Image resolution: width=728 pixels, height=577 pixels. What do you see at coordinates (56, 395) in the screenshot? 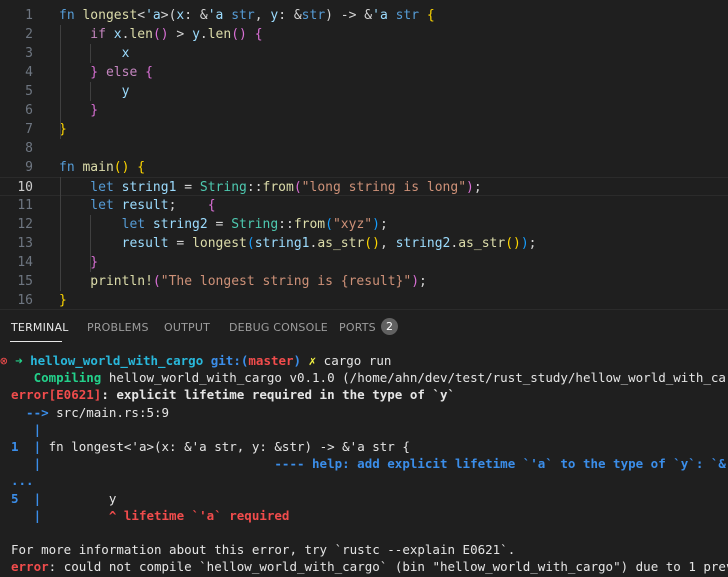
I see `terminal-segment: error[E0621]` at bounding box center [56, 395].